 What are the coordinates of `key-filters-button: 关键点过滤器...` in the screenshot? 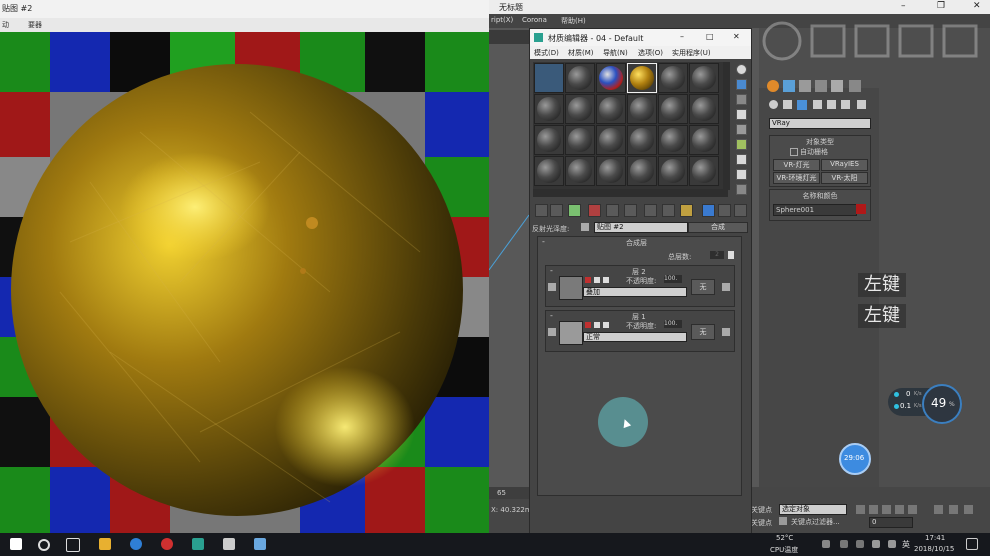 It's located at (815, 522).